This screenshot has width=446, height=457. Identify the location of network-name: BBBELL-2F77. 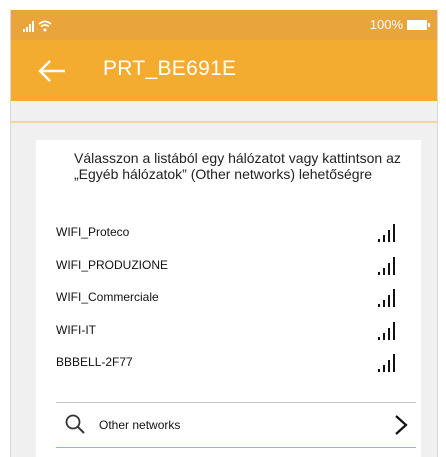
(94, 362).